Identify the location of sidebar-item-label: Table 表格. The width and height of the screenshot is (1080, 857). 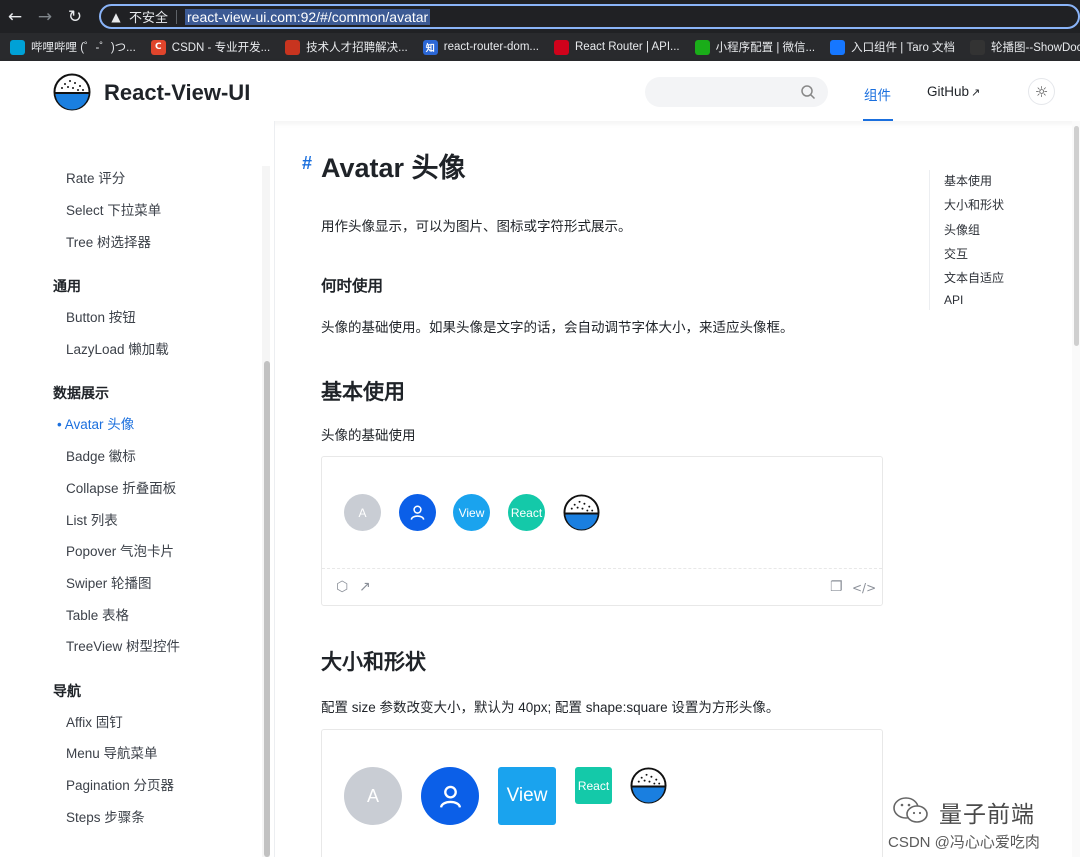
(97, 615).